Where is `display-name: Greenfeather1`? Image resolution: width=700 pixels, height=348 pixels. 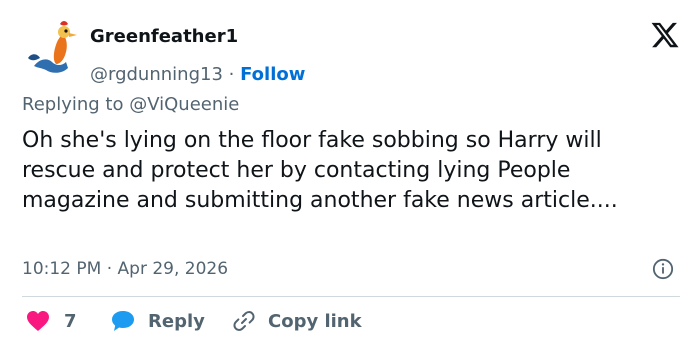 display-name: Greenfeather1 is located at coordinates (164, 36).